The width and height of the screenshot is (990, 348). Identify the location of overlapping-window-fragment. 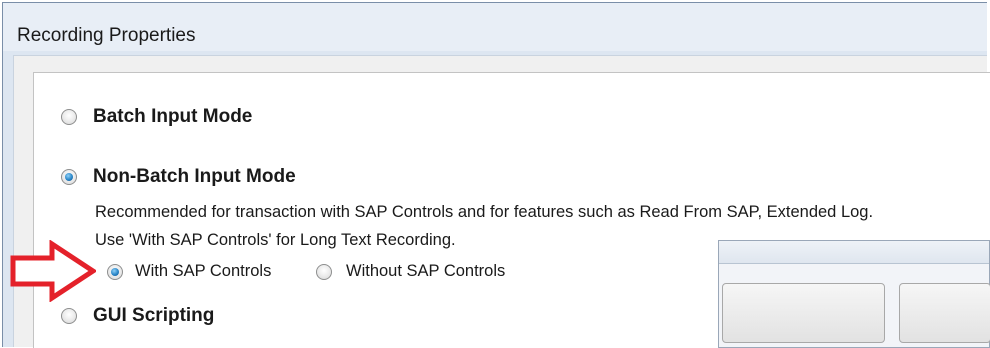
(854, 294).